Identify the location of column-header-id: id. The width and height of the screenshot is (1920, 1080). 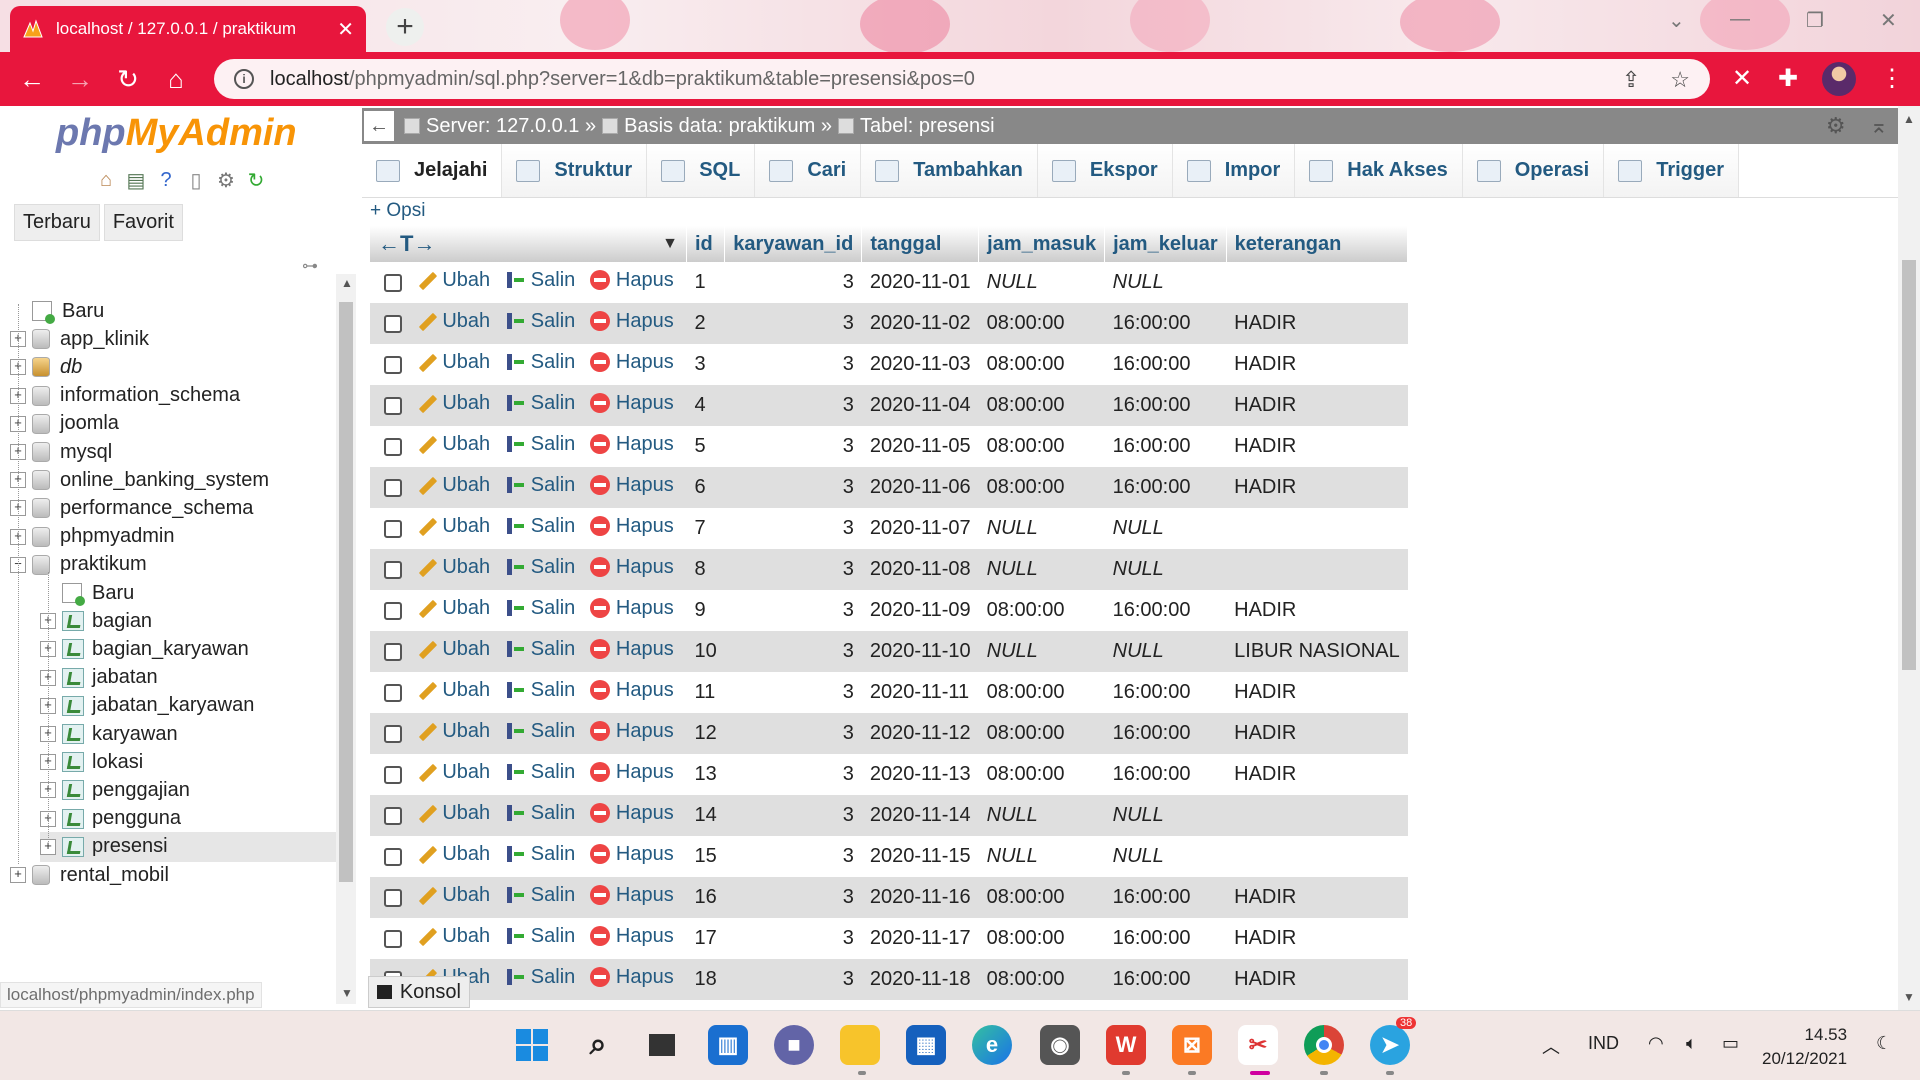
(706, 244).